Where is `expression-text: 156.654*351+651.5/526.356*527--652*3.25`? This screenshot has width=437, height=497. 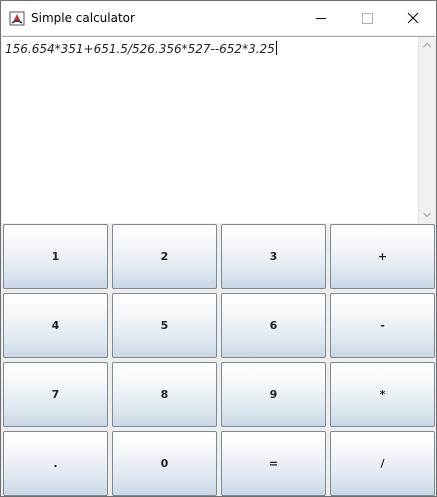 expression-text: 156.654*351+651.5/526.356*527--652*3.25 is located at coordinates (141, 48).